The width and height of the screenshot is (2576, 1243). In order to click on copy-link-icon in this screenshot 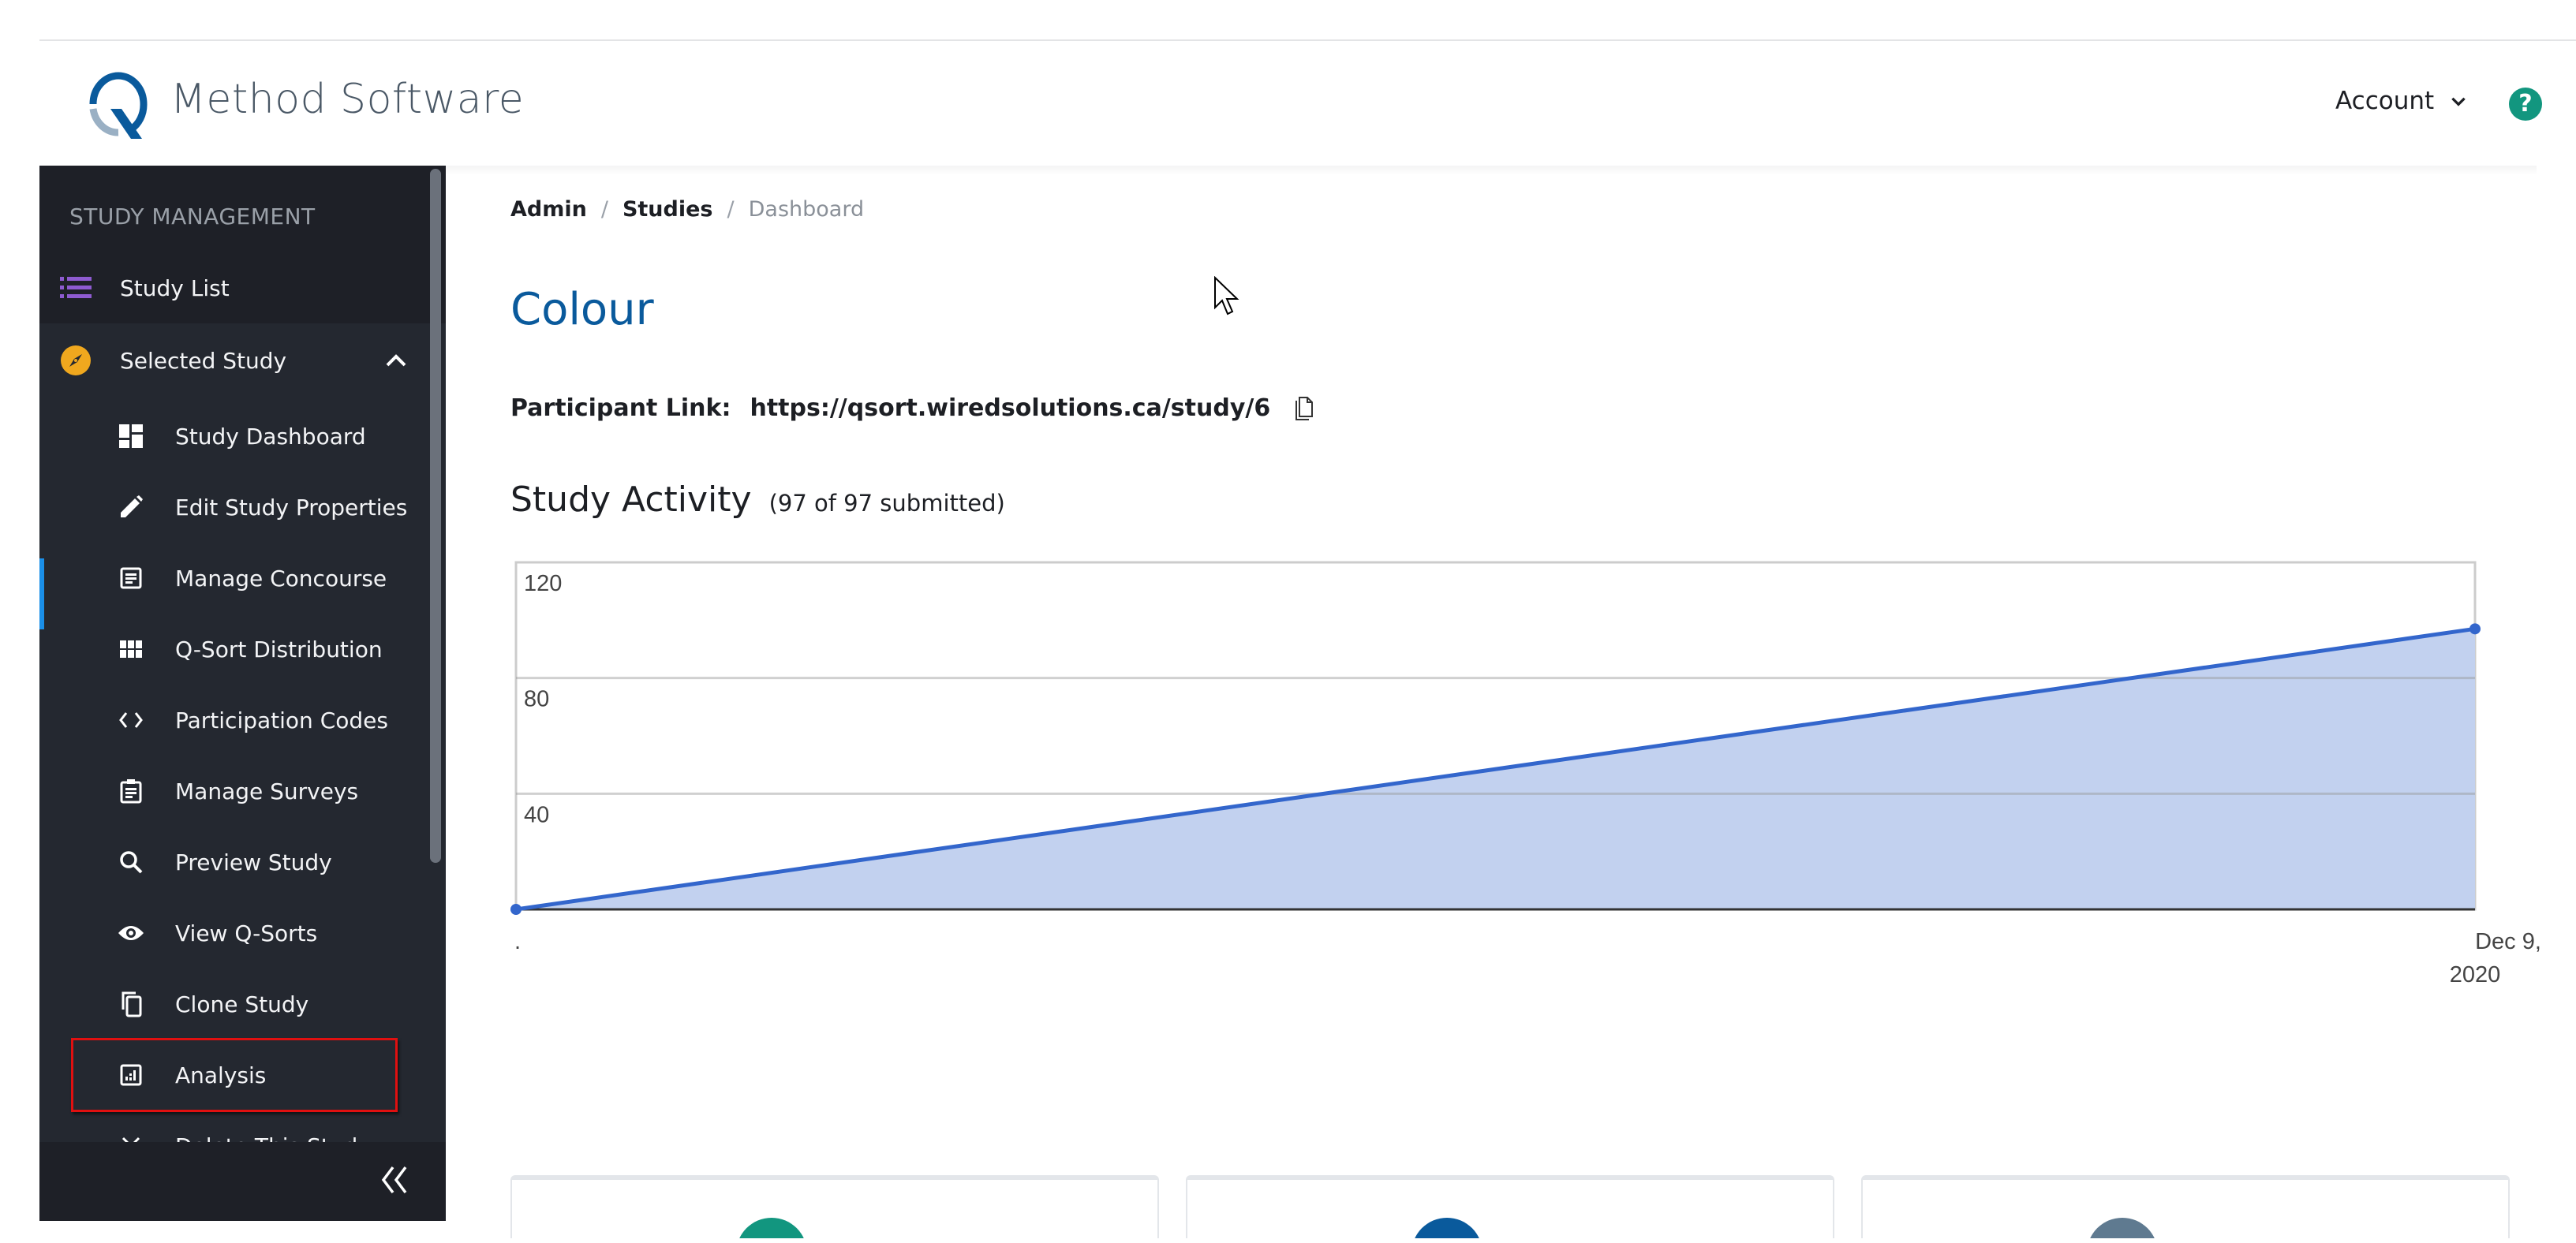, I will do `click(1304, 408)`.